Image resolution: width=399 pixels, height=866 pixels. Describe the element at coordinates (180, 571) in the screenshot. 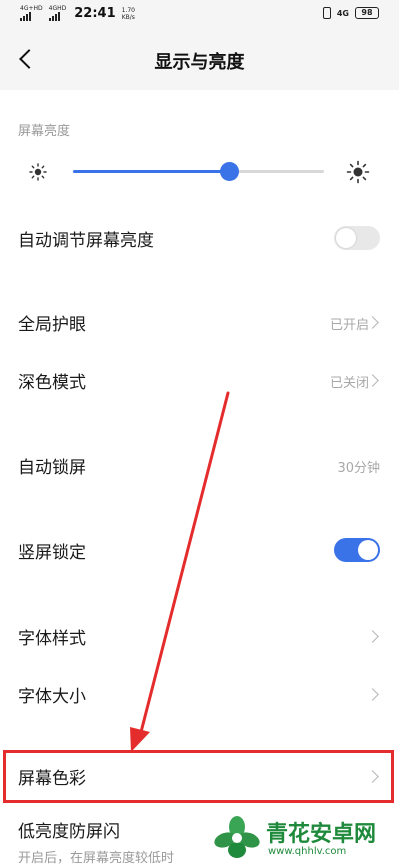

I see `annotation-arrow-icon` at that location.